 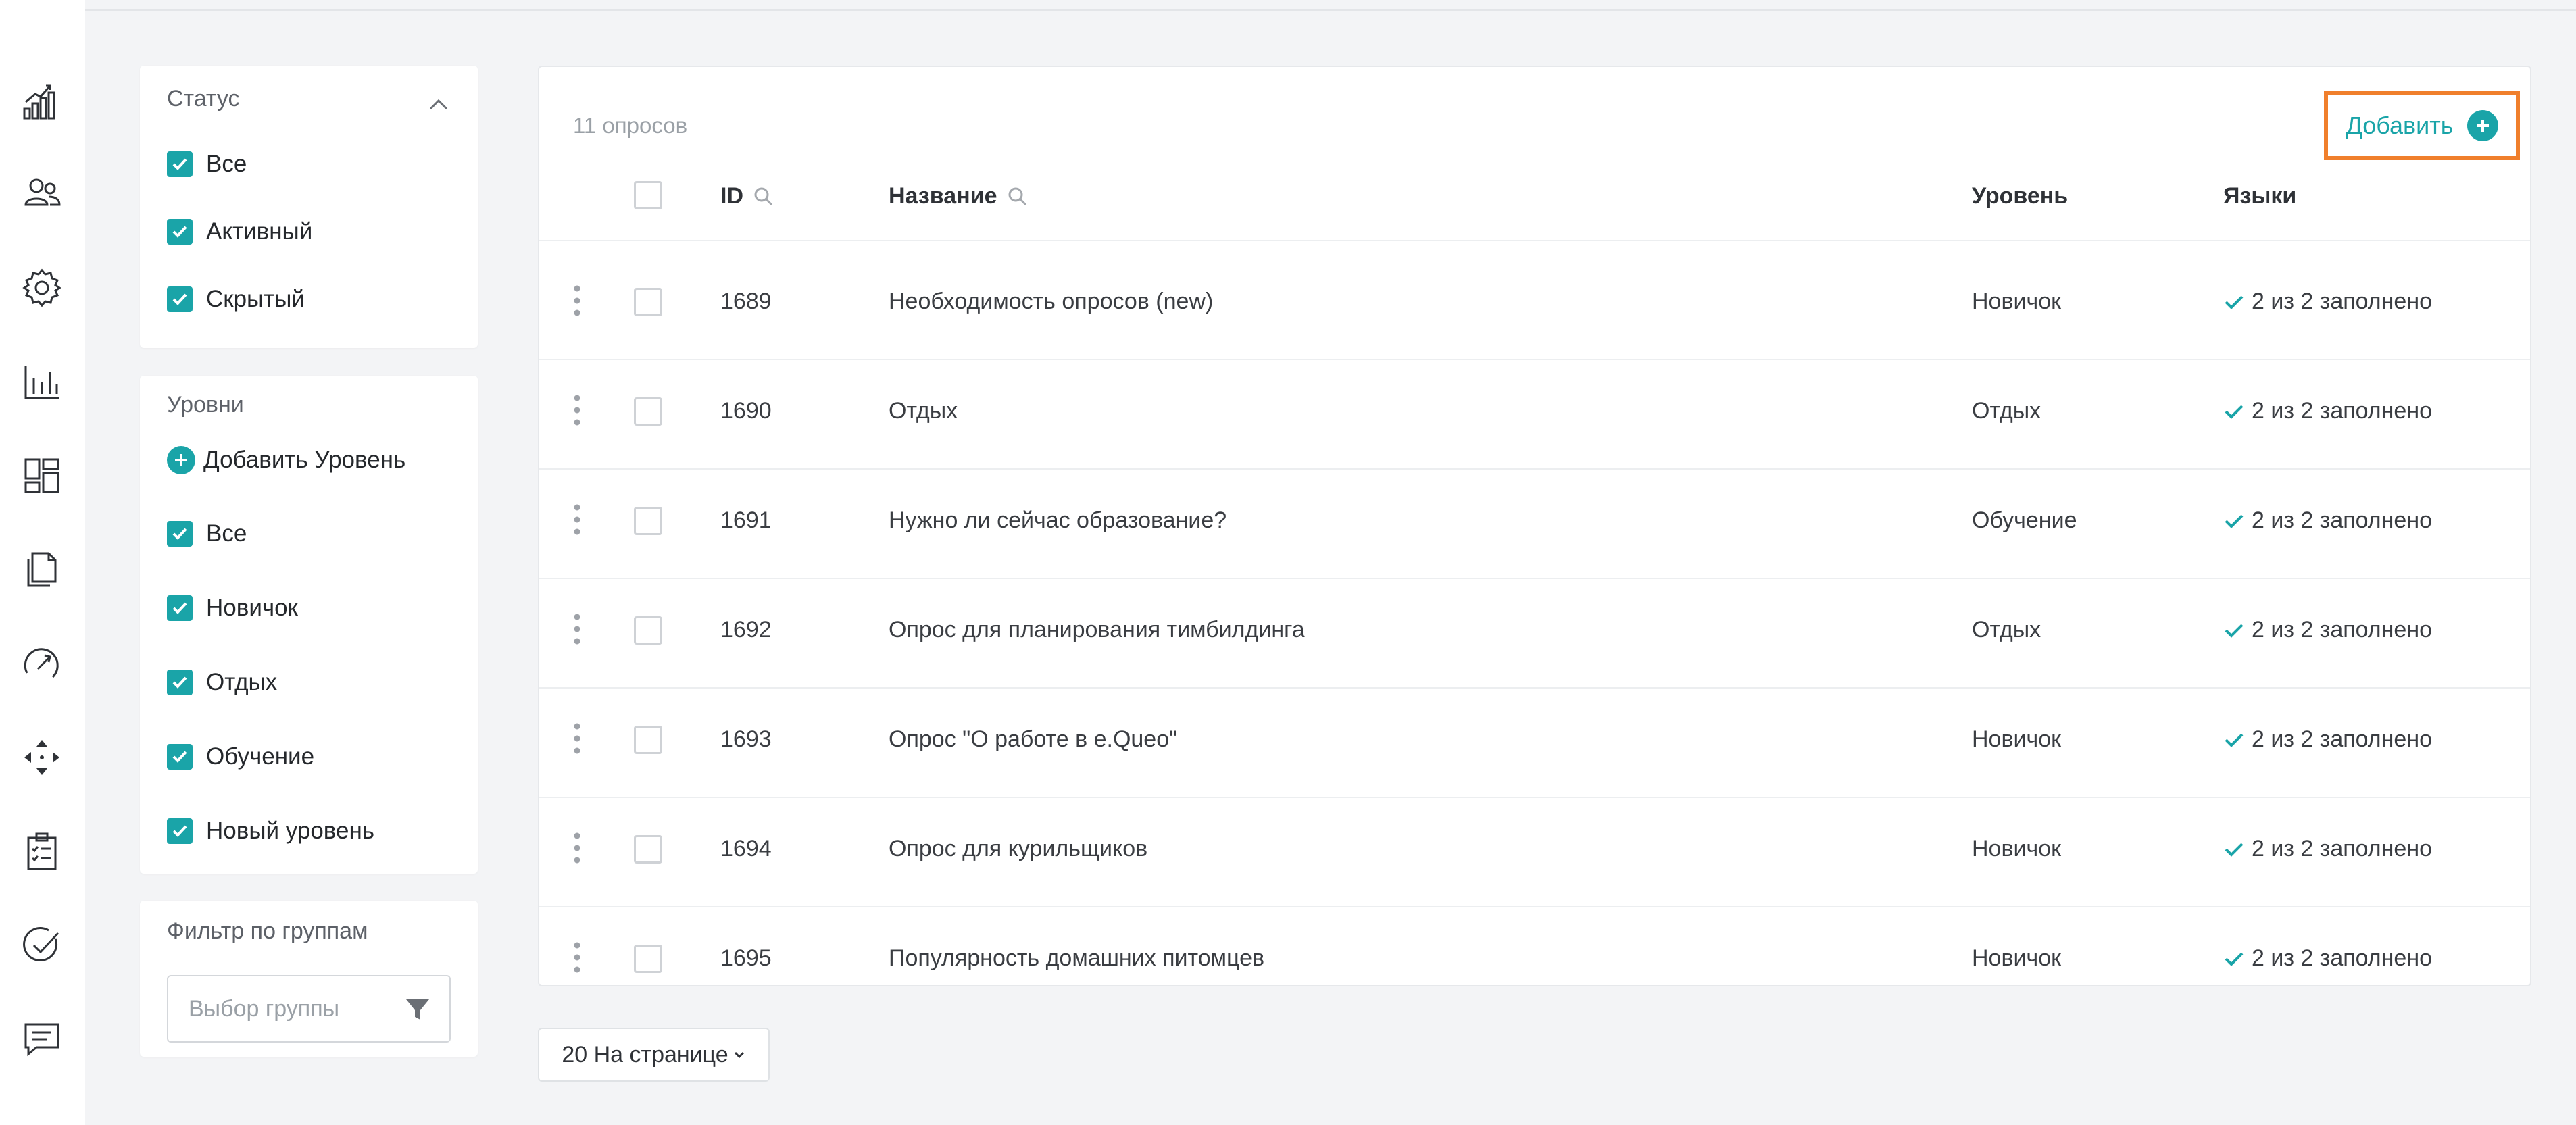 What do you see at coordinates (1076, 958) in the screenshot?
I see `row-name: Популярность домашних питомцев` at bounding box center [1076, 958].